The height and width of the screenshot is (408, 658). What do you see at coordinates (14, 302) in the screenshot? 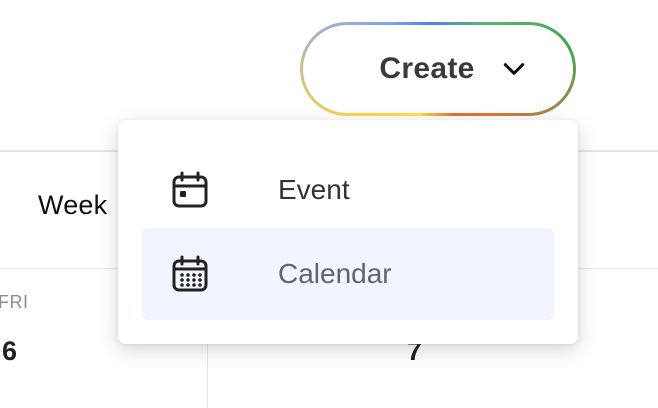
I see `day-name-fri: FRI` at bounding box center [14, 302].